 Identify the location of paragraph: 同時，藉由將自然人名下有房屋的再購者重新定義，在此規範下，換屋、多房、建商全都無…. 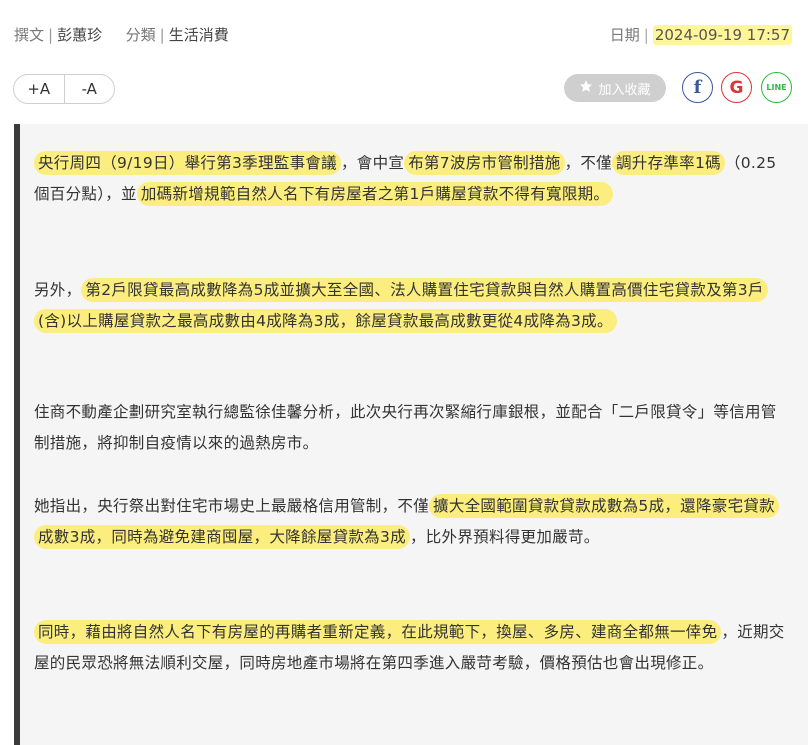
(410, 648).